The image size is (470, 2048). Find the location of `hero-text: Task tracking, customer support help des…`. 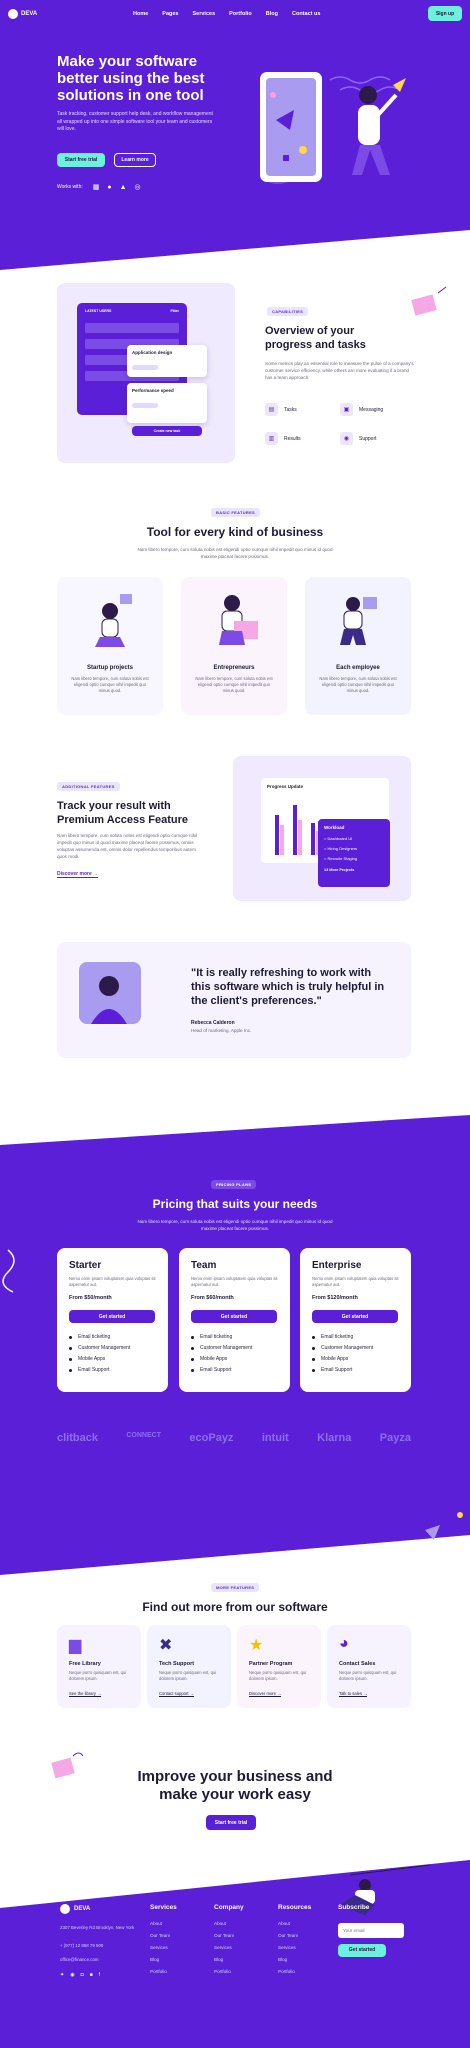

hero-text: Task tracking, customer support help des… is located at coordinates (135, 121).